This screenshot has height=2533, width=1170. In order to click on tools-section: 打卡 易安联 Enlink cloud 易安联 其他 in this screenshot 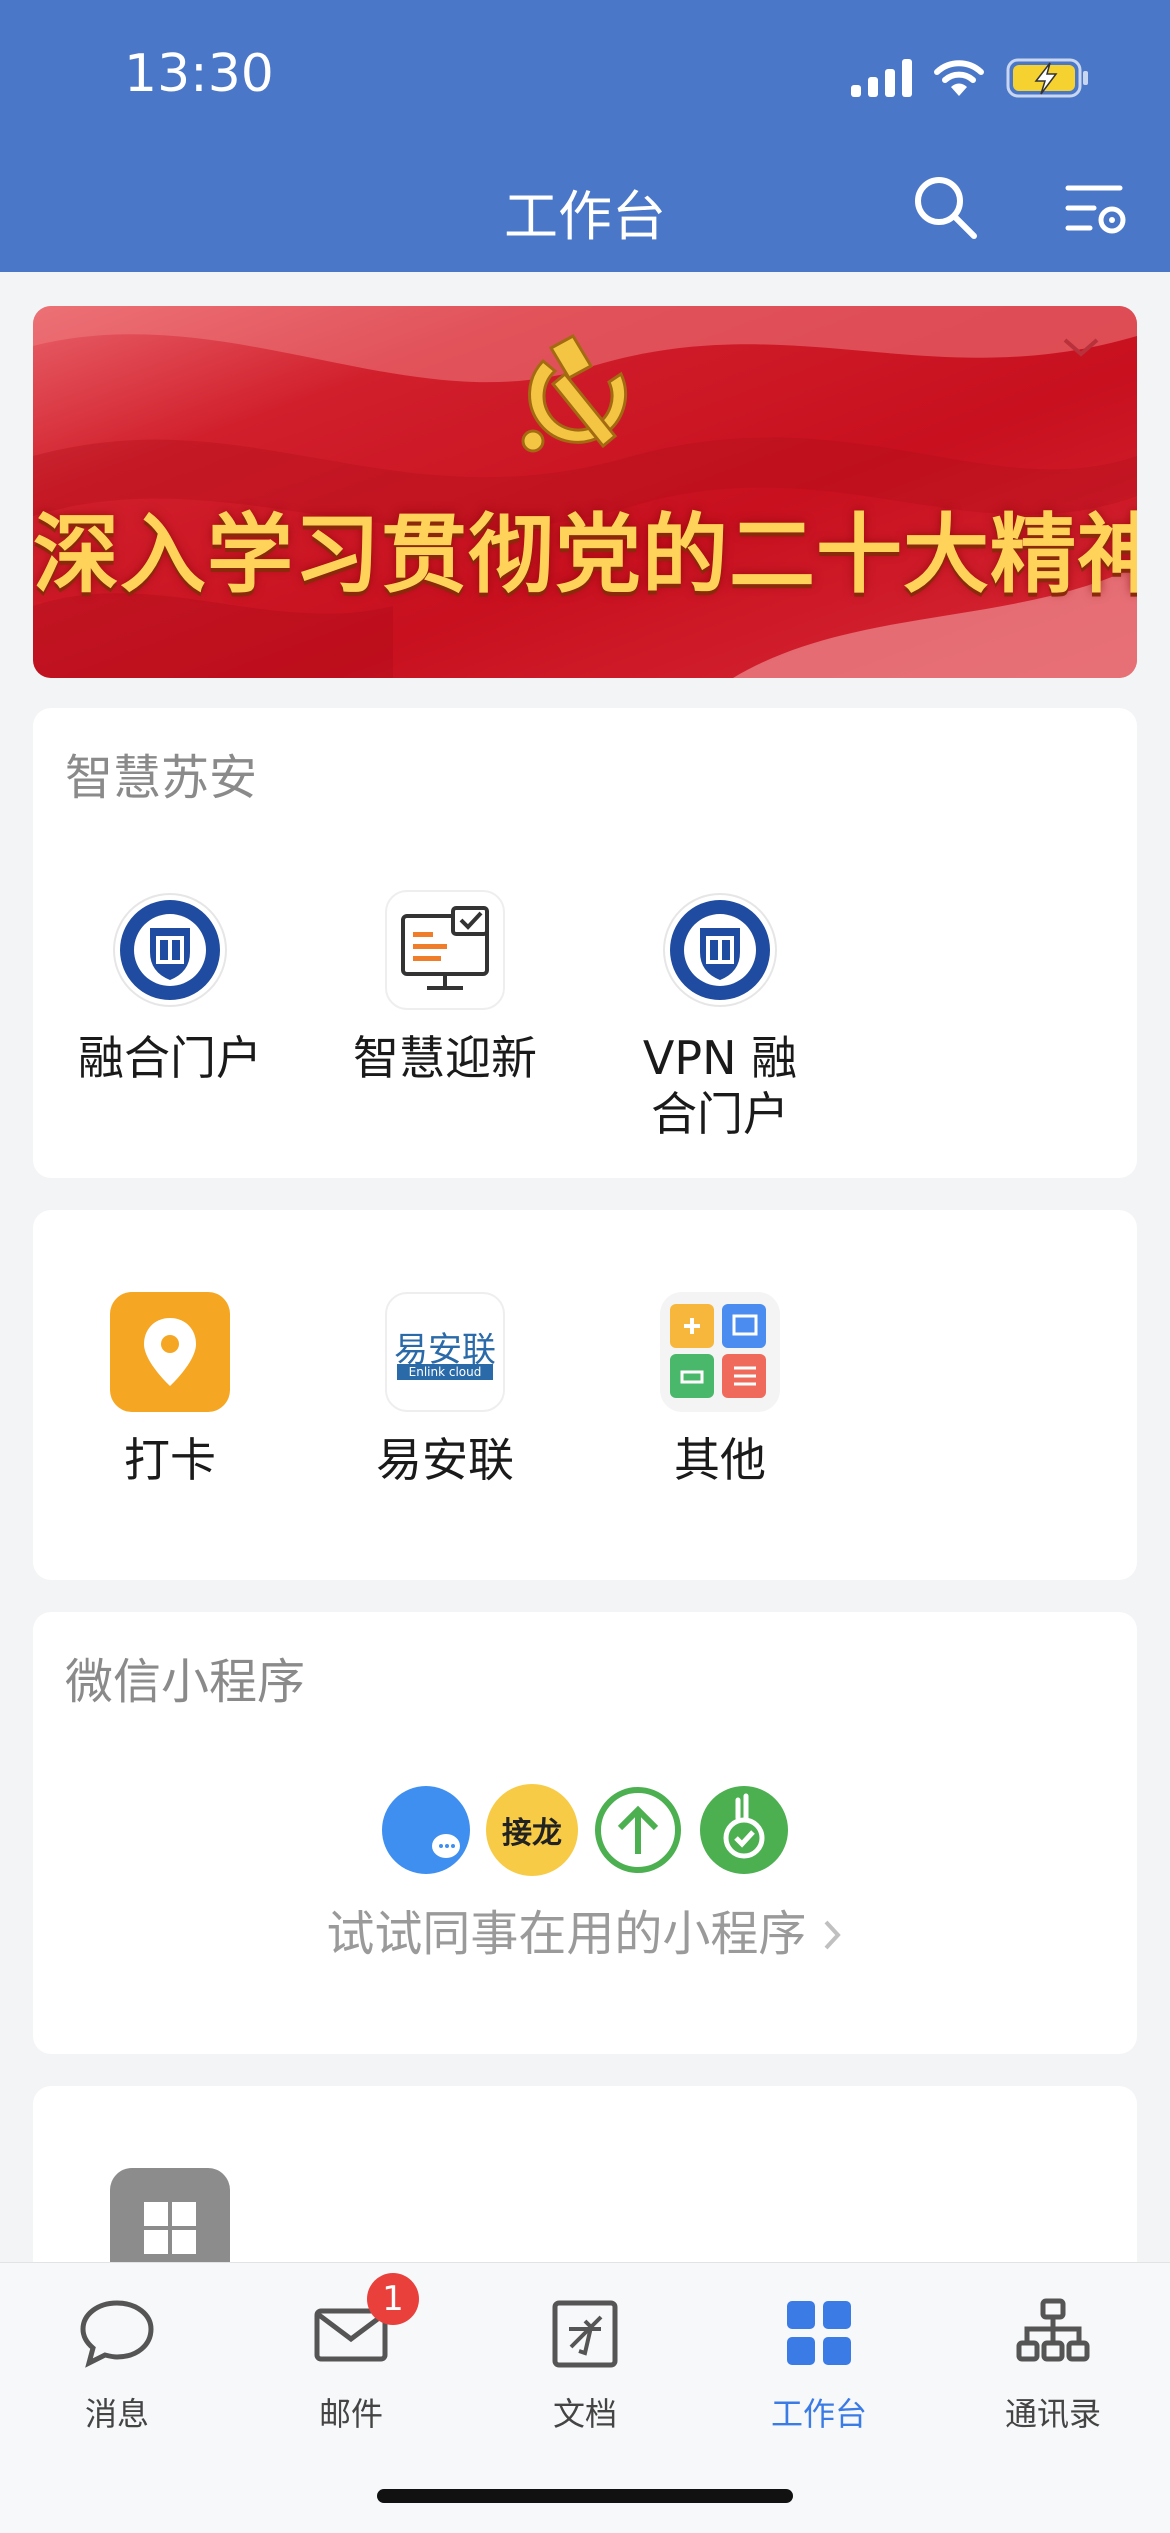, I will do `click(585, 1395)`.